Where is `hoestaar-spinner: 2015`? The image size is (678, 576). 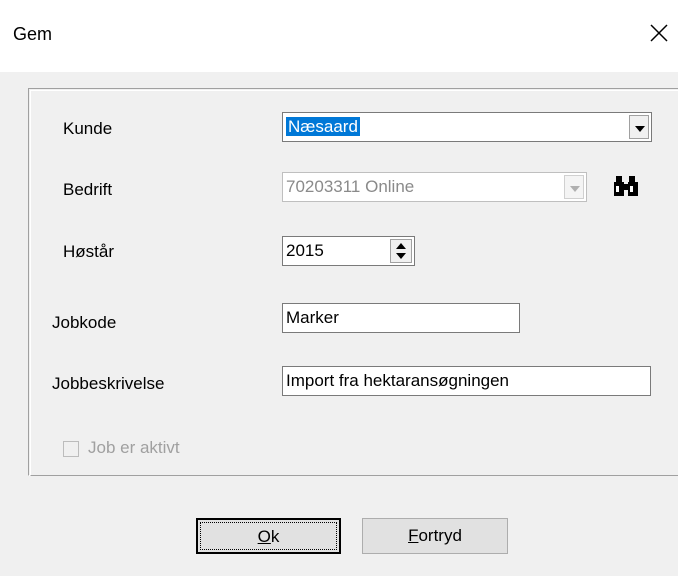
hoestaar-spinner: 2015 is located at coordinates (348, 251).